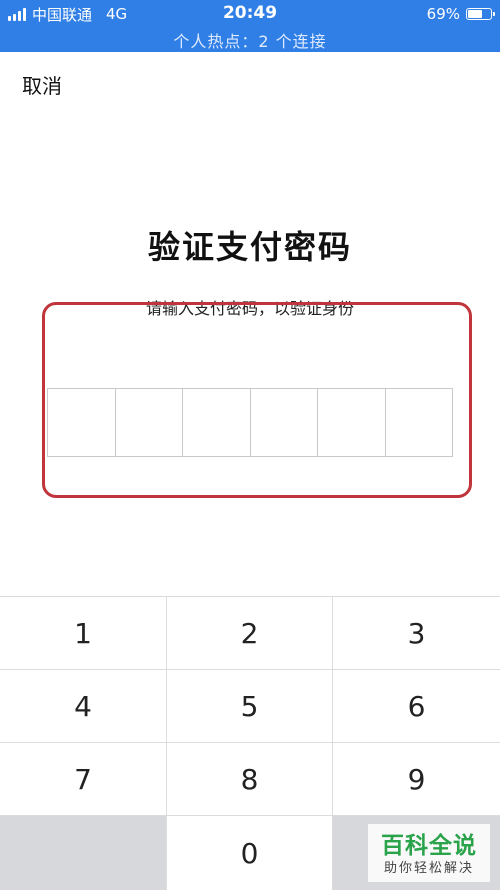  I want to click on watermark-subtitle: 助你轻松解决, so click(428, 868).